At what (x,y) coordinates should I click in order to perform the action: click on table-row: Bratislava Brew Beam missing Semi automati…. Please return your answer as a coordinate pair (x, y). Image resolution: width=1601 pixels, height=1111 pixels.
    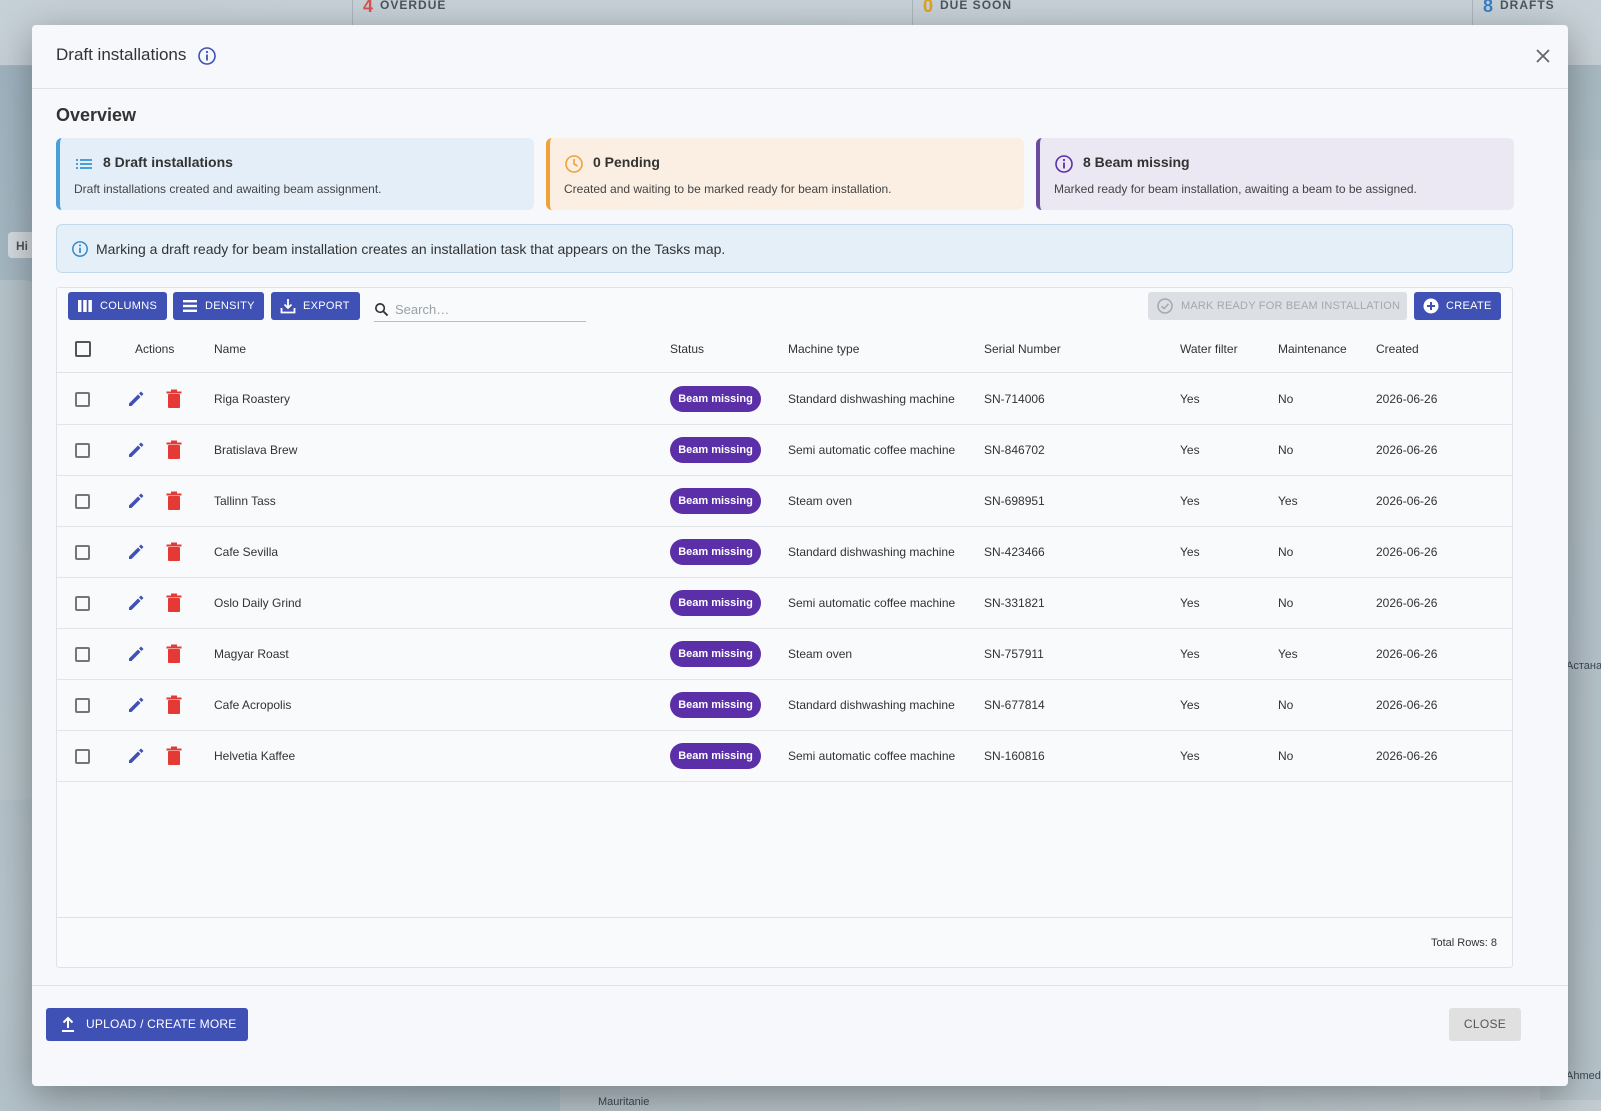
    Looking at the image, I should click on (784, 450).